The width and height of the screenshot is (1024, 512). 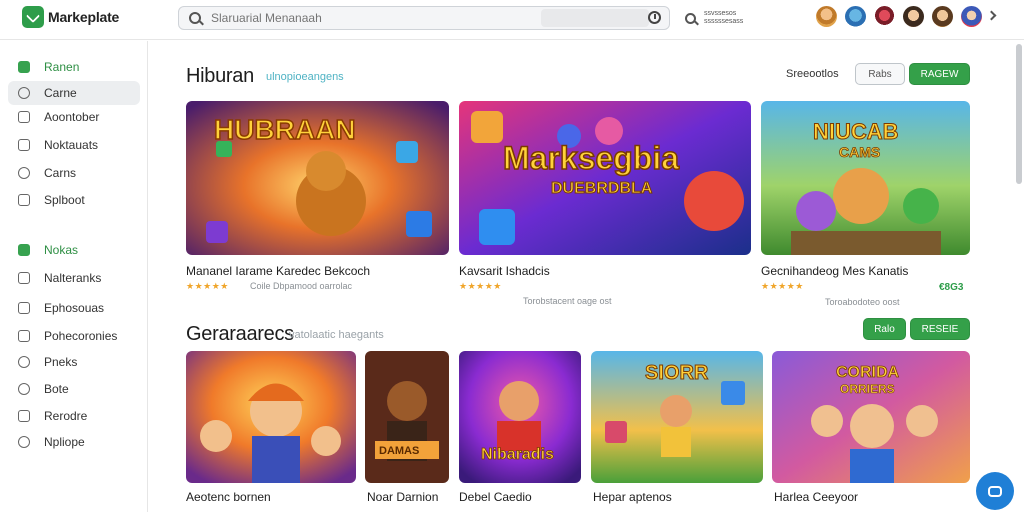 I want to click on secondary-search: ssvssesos ssssssesass, so click(x=715, y=18).